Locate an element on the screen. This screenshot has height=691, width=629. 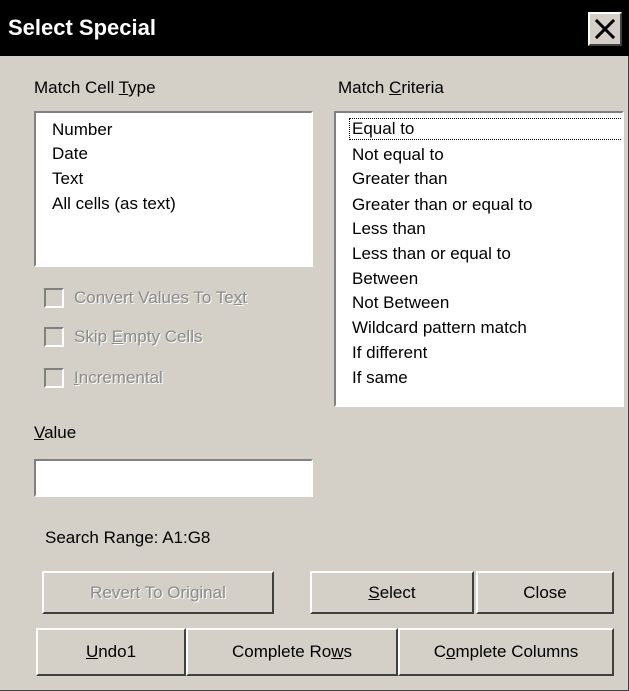
skip-empty-cells-checkbox is located at coordinates (54, 337).